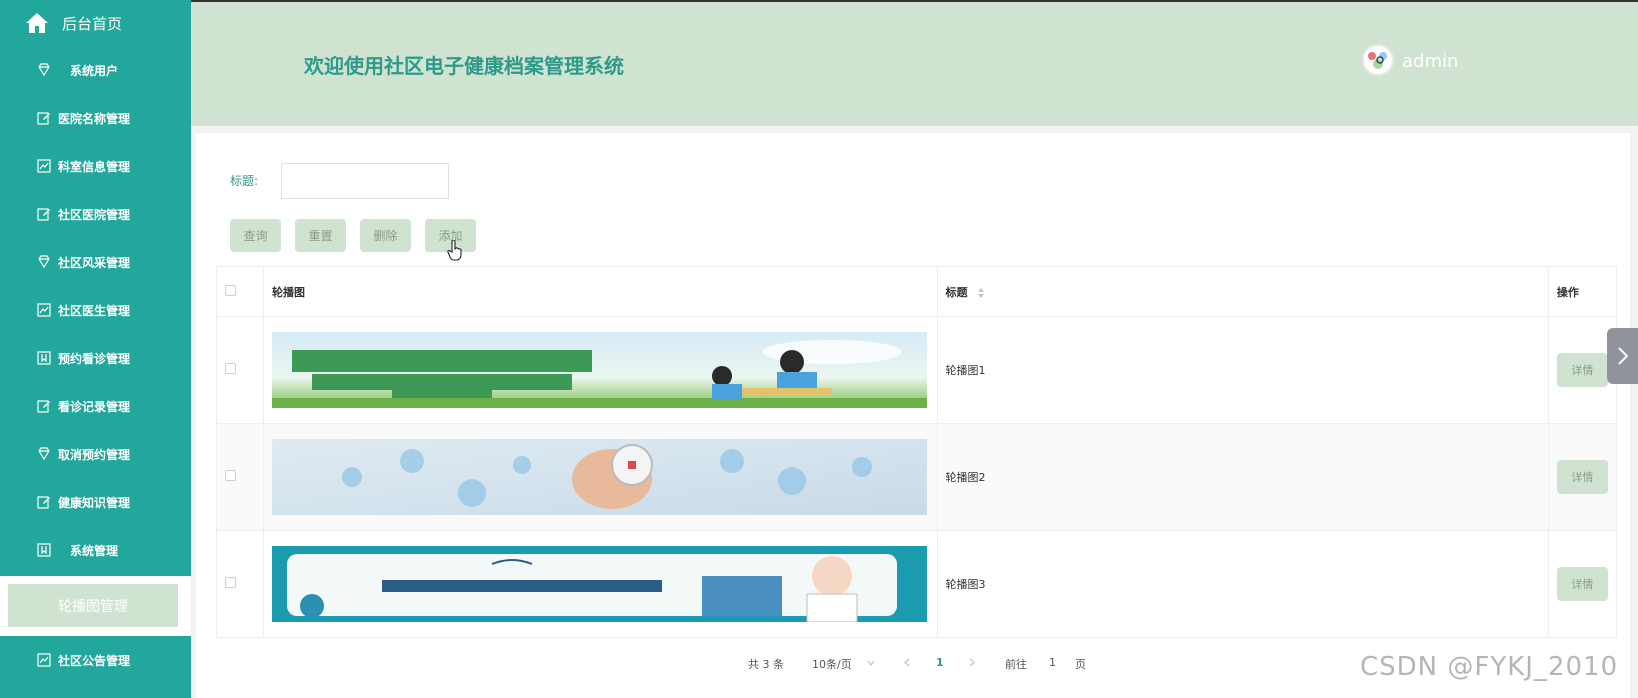  I want to click on table-row: 轮播图2 详情, so click(916, 477).